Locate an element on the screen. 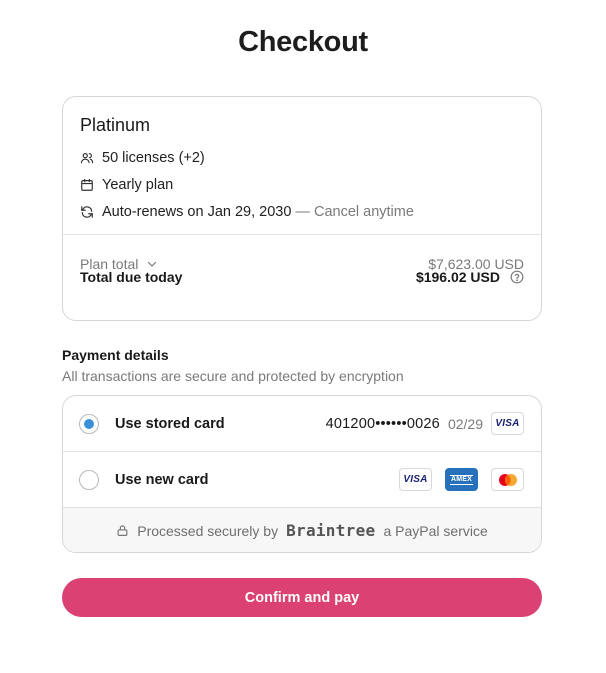 The width and height of the screenshot is (606, 673). secure-prefix: Processed securely by is located at coordinates (208, 530).